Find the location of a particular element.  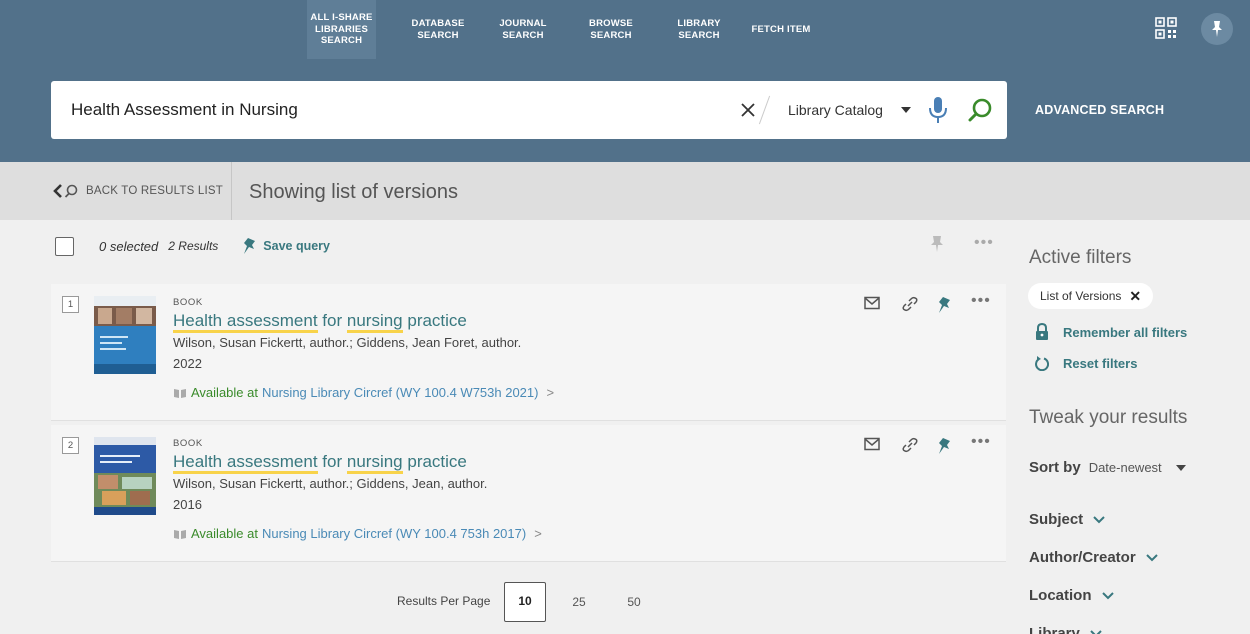

page-title: Showing list of versions is located at coordinates (353, 192).